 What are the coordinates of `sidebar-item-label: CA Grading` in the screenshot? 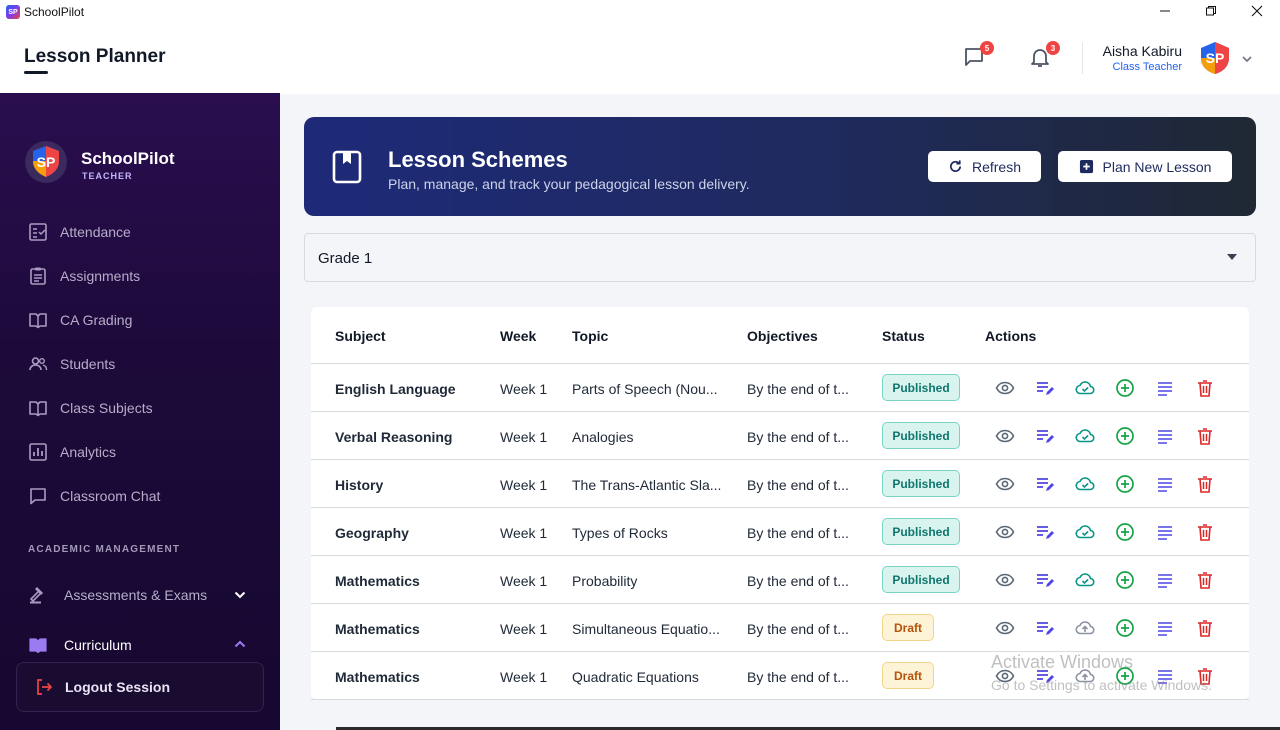 It's located at (96, 320).